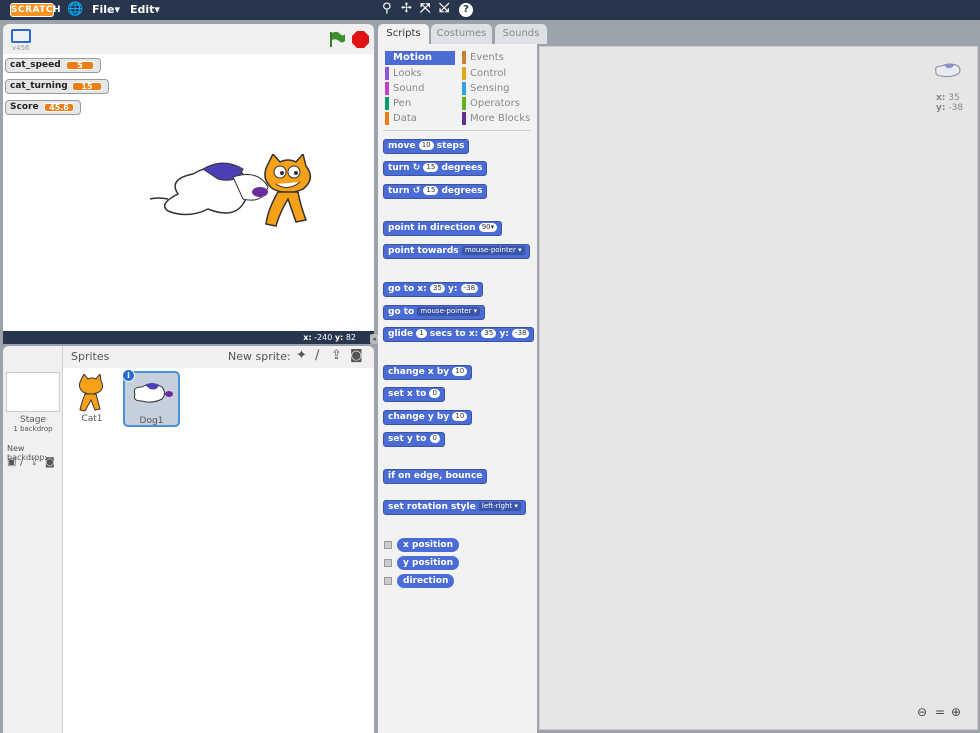  I want to click on monitor-score: Score 45.6, so click(43, 107).